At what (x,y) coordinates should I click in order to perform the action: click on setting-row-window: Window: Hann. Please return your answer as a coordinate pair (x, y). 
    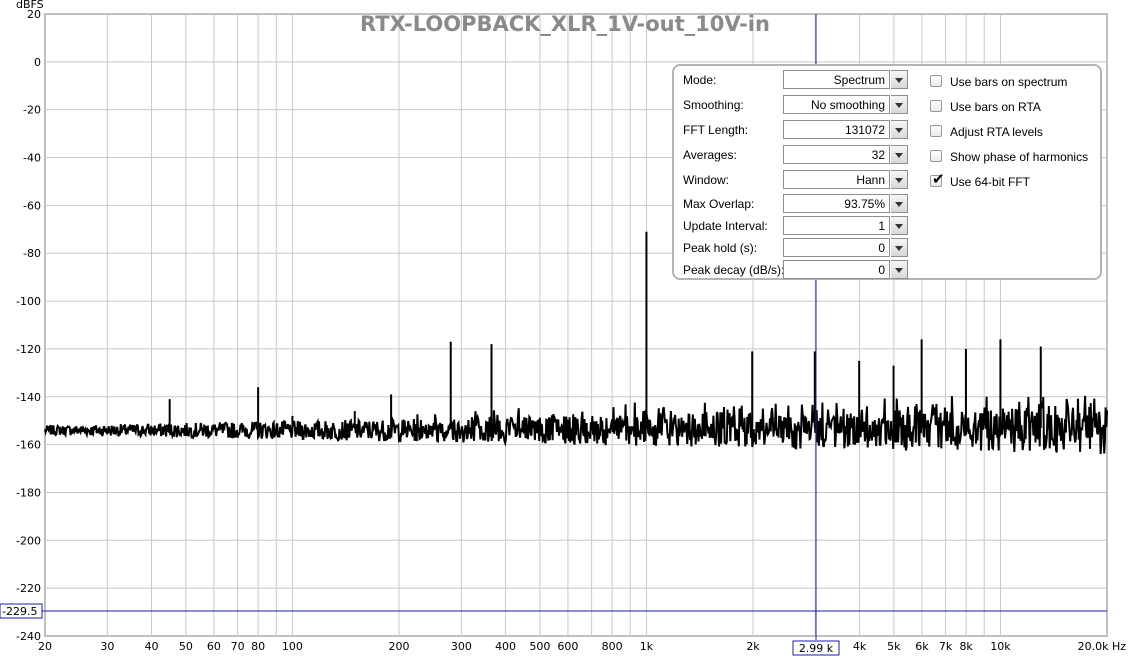
    Looking at the image, I should click on (794, 180).